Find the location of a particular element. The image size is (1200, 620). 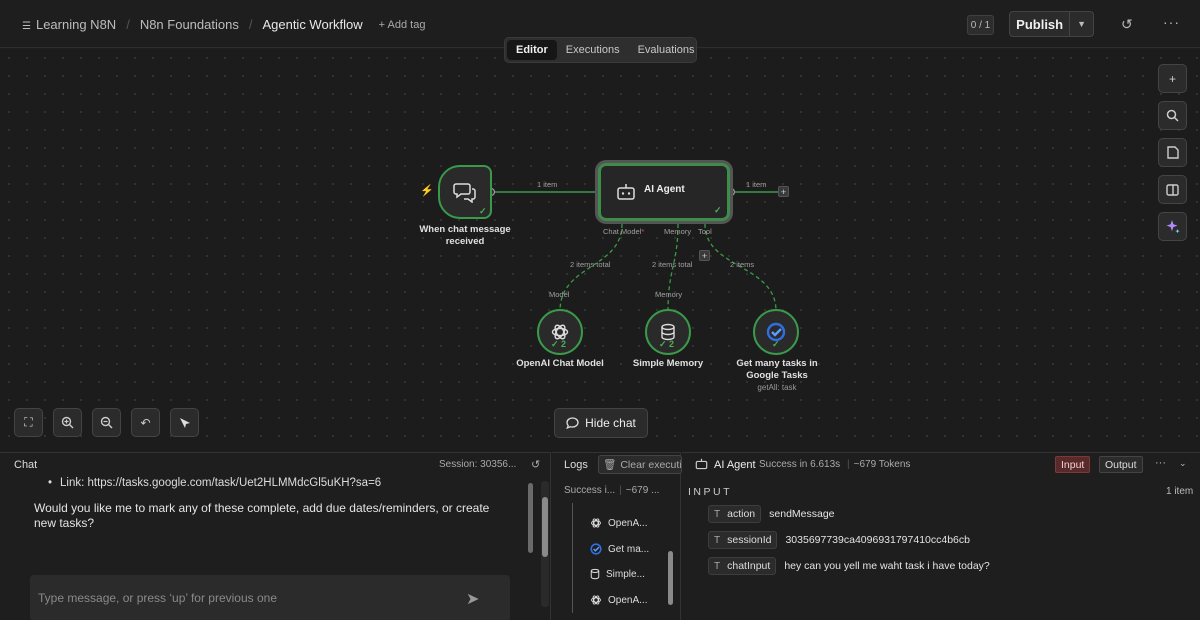

canvas-zoom-toolbar: ⛶ ↶ is located at coordinates (106, 422).